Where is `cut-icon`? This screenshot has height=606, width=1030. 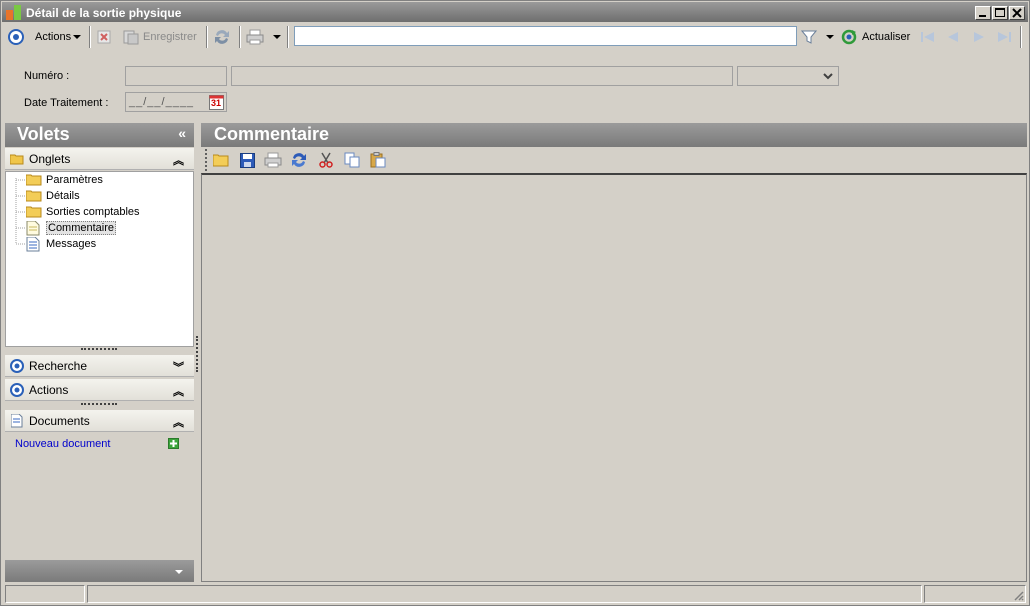
cut-icon is located at coordinates (326, 160).